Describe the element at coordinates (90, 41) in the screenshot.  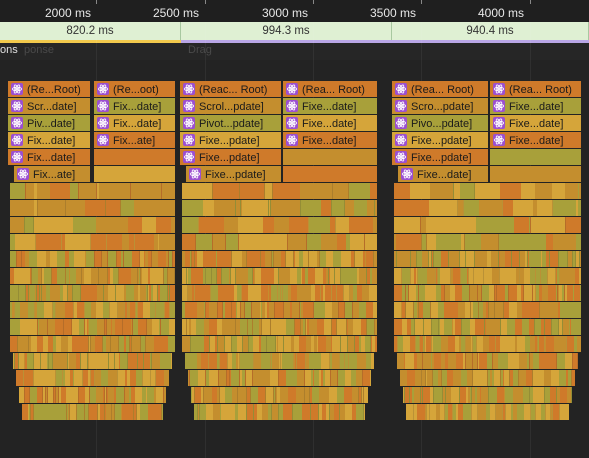
I see `interaction-bar-response` at that location.